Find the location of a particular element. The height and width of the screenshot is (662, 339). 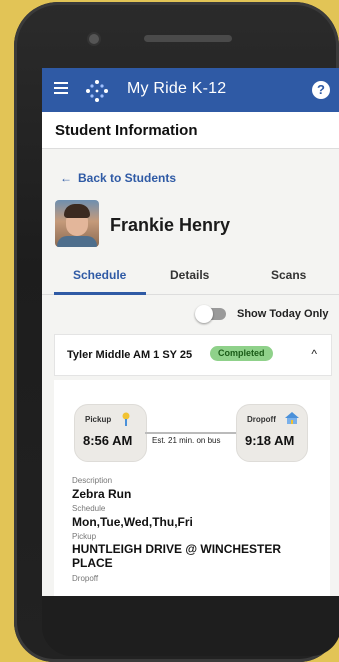

dropoff-label: Dropoff is located at coordinates (261, 419).